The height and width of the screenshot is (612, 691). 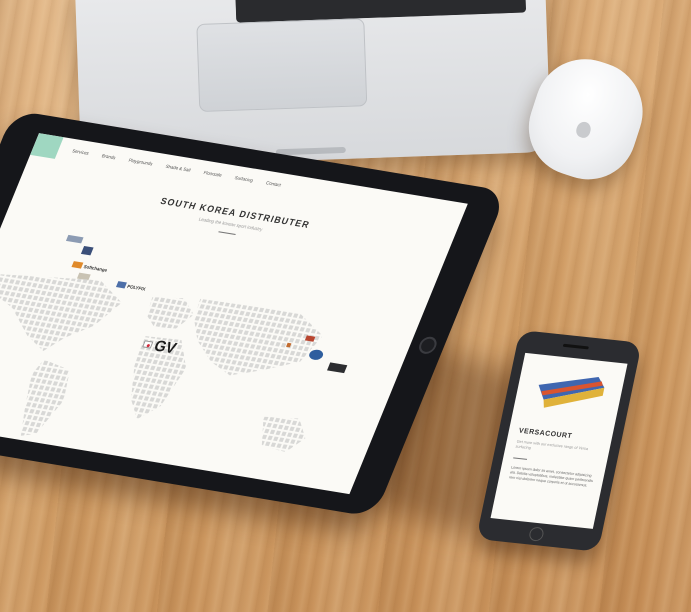 What do you see at coordinates (161, 363) in the screenshot?
I see `world-map` at bounding box center [161, 363].